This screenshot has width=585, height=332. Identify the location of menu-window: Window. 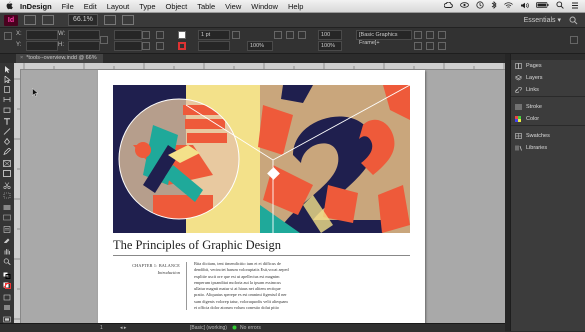
(264, 6).